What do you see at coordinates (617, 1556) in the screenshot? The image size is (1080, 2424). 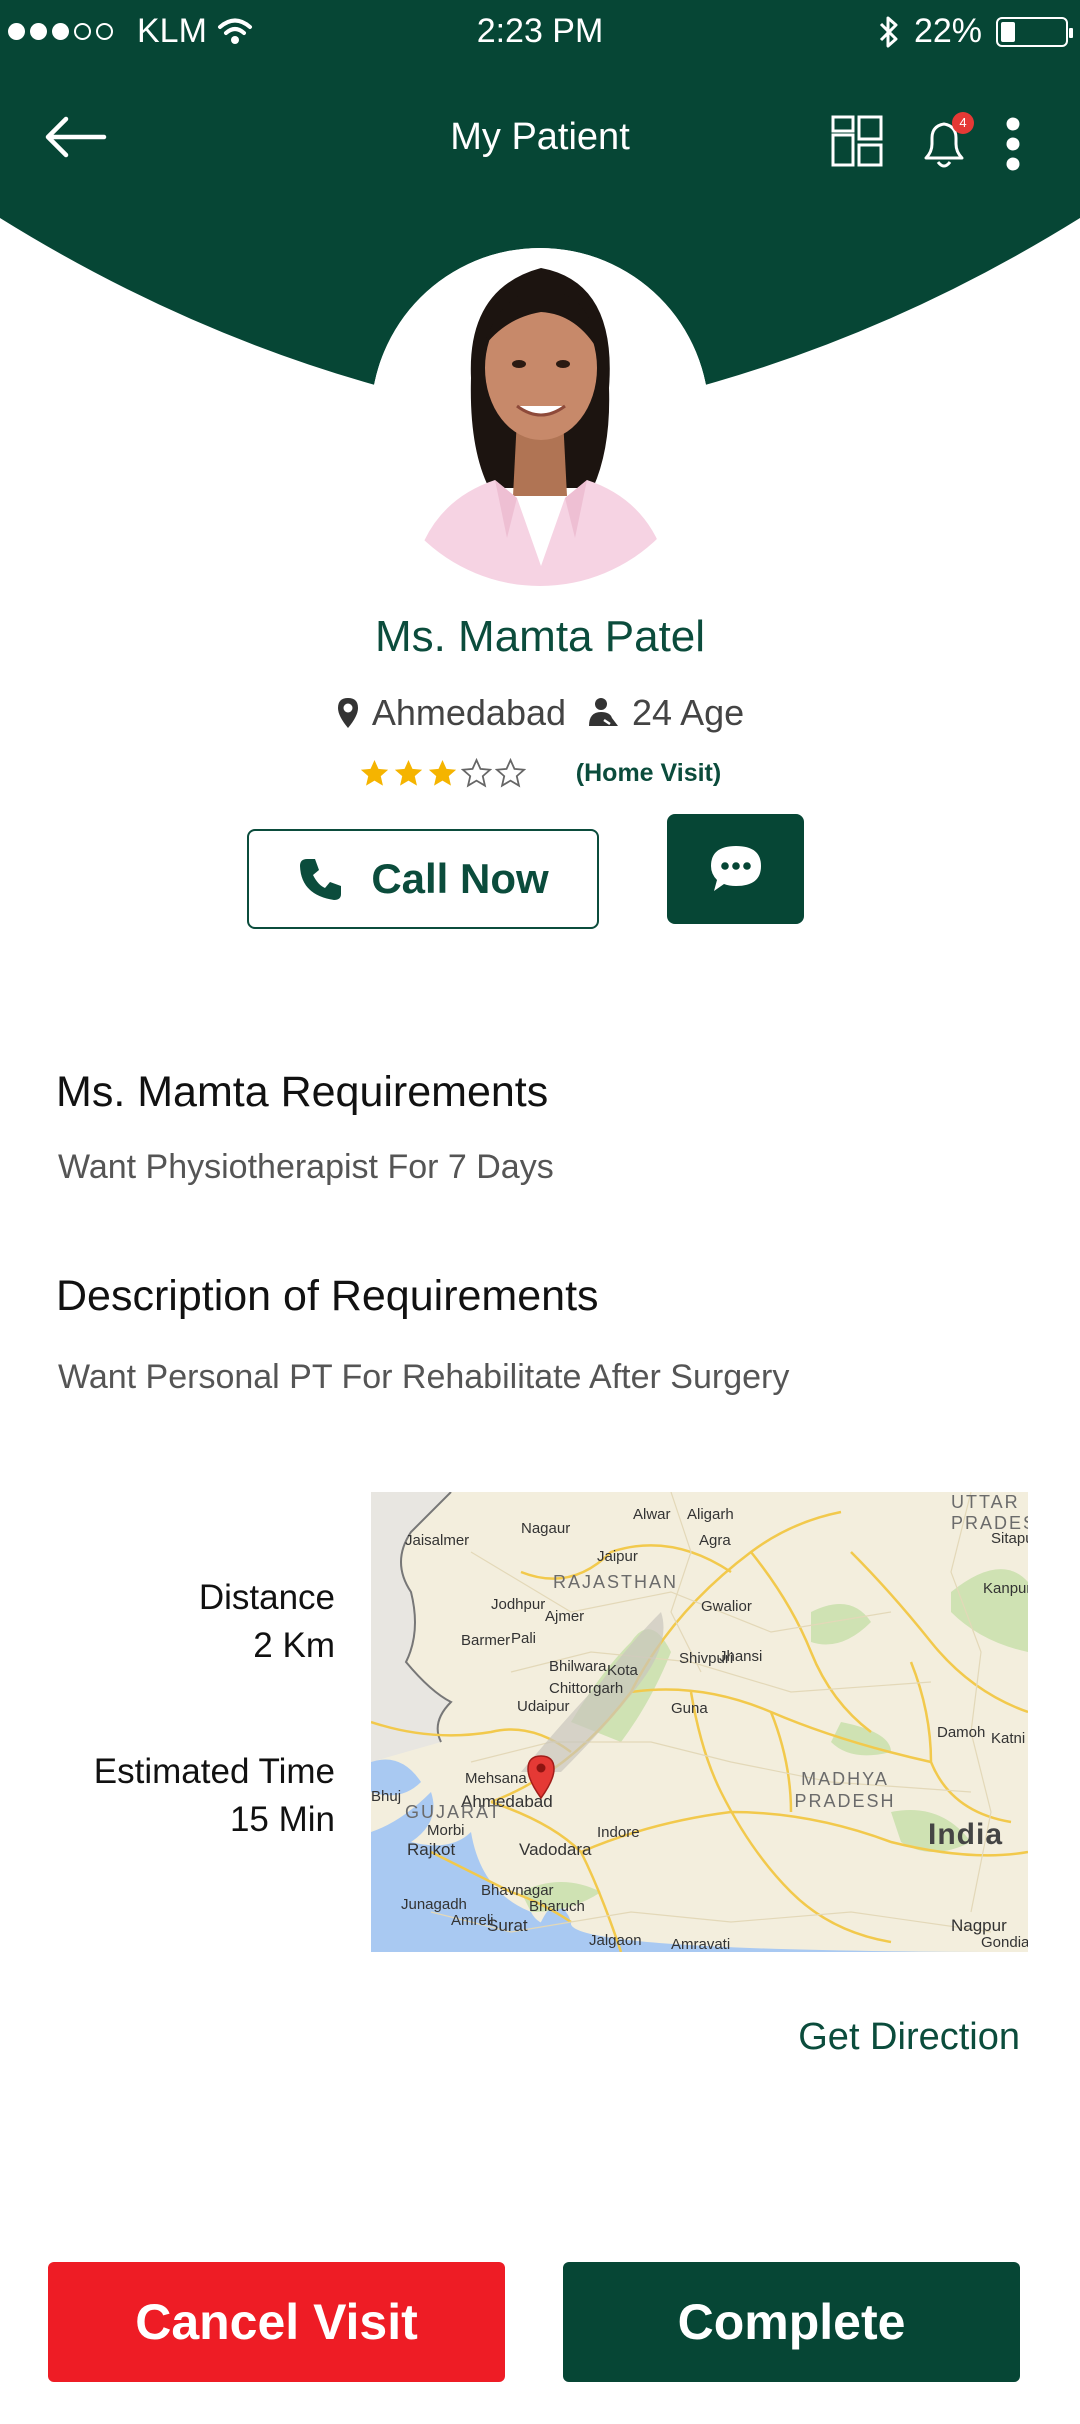 I see `map-label-jaipur: Jaipur` at bounding box center [617, 1556].